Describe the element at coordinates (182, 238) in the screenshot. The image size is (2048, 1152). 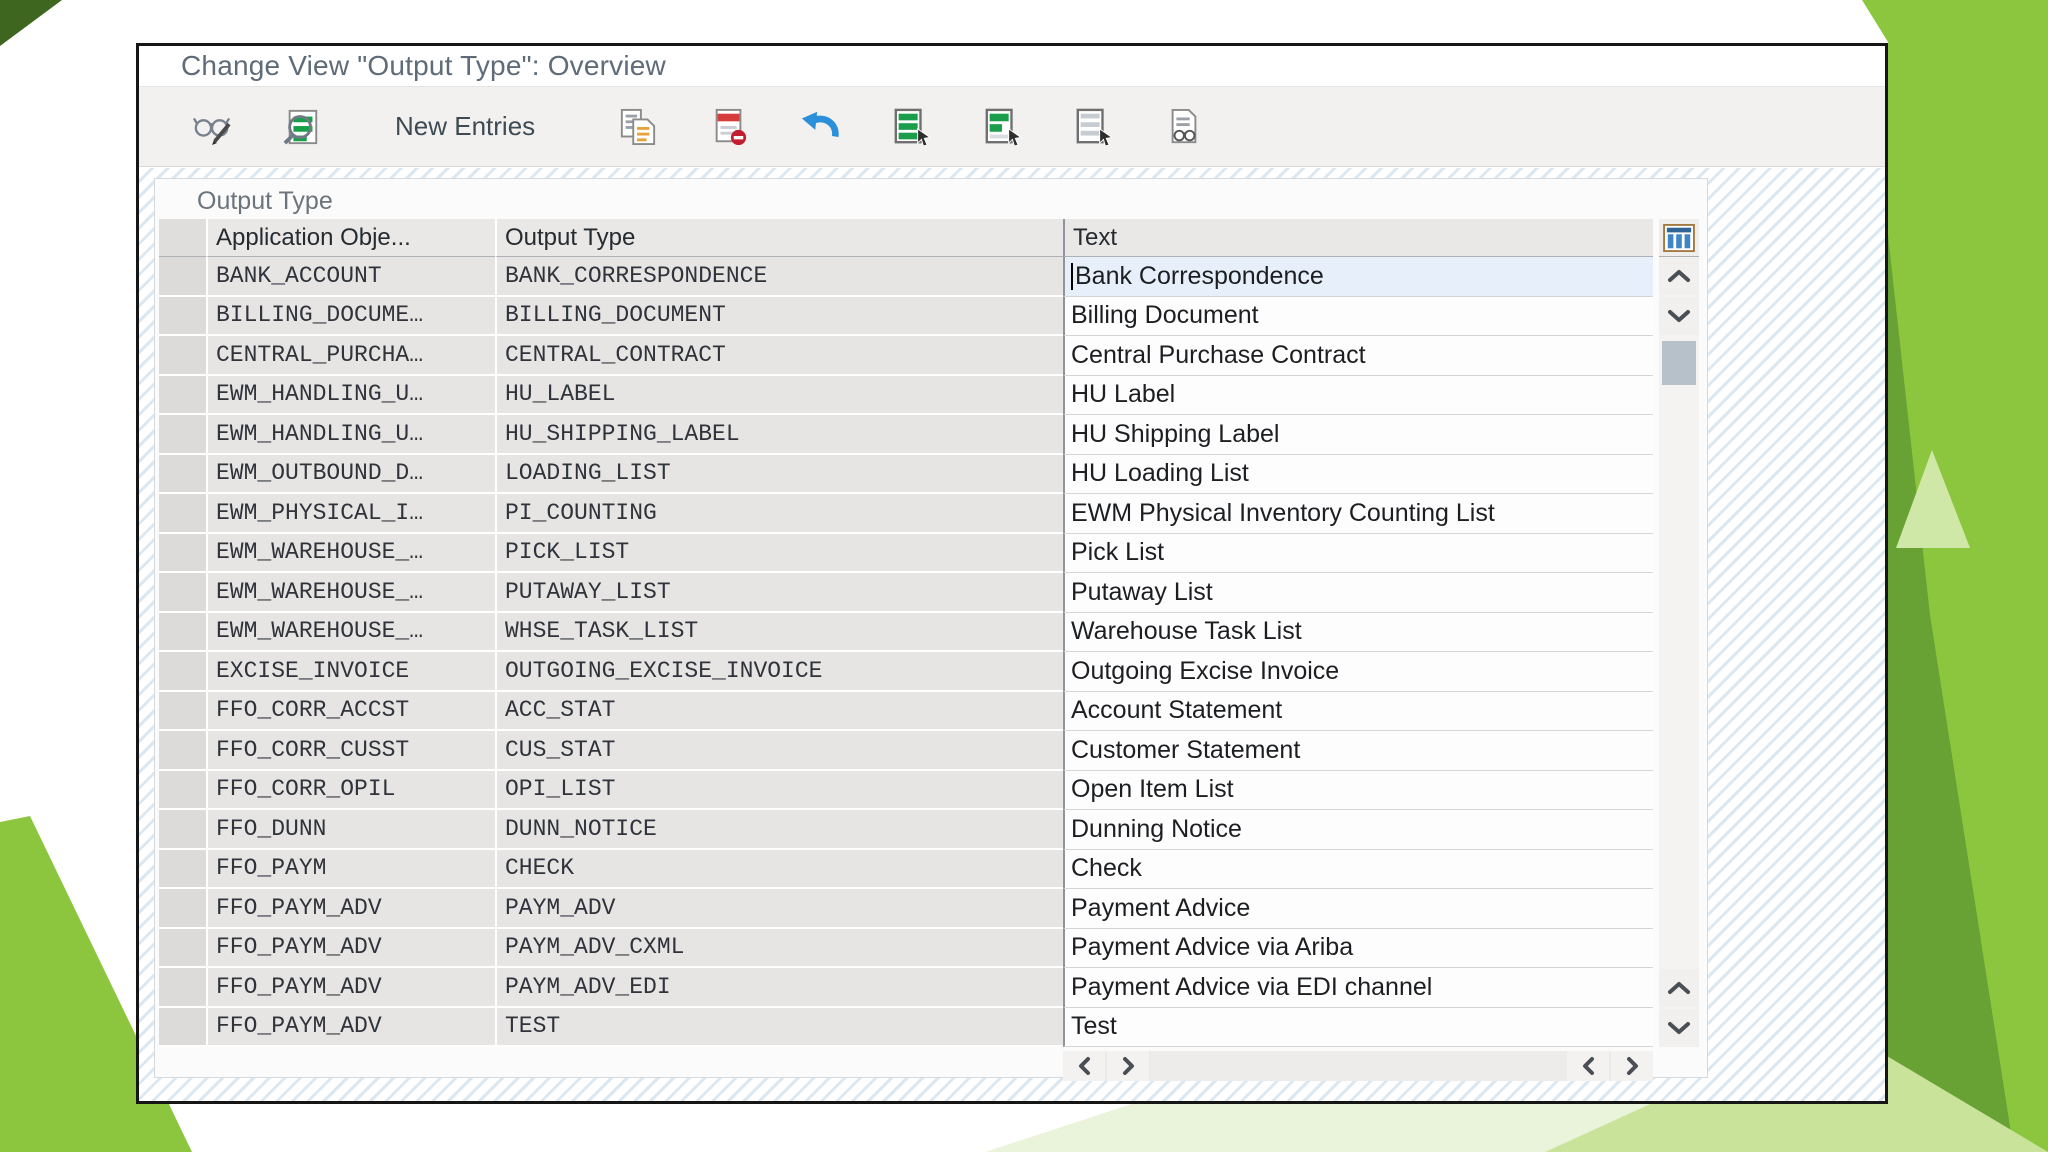
I see `header-row-selector` at that location.